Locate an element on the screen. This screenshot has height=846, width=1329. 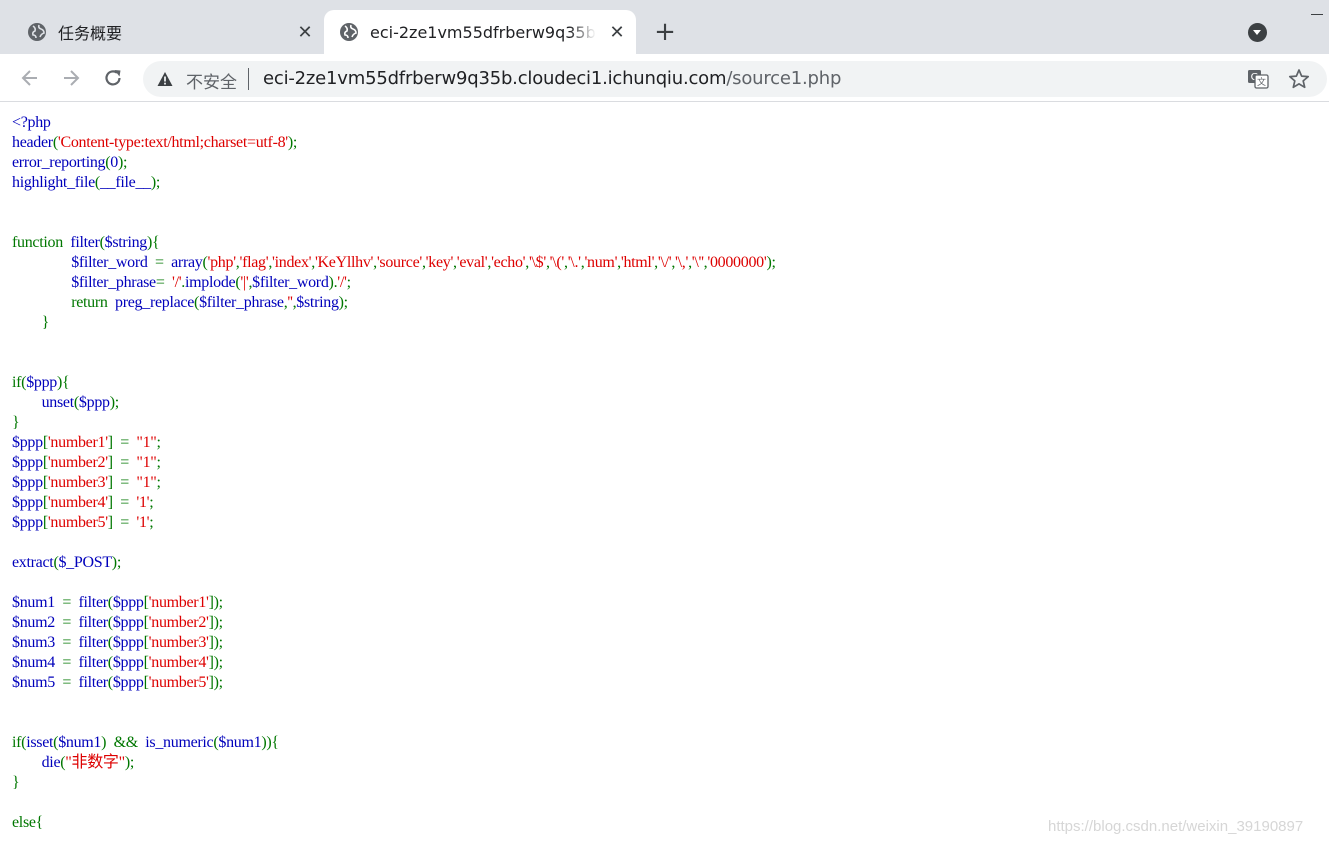
code-token: extract is located at coordinates (33, 562).